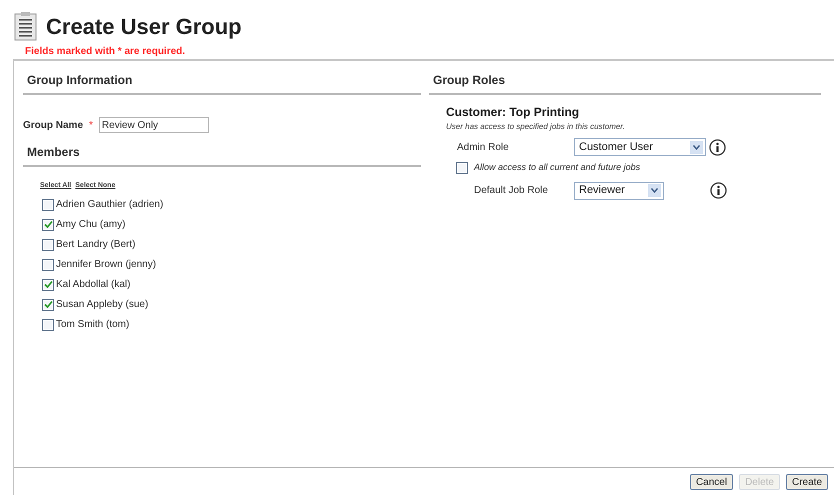  I want to click on member-name: Kal Abdollal (kal), so click(93, 285).